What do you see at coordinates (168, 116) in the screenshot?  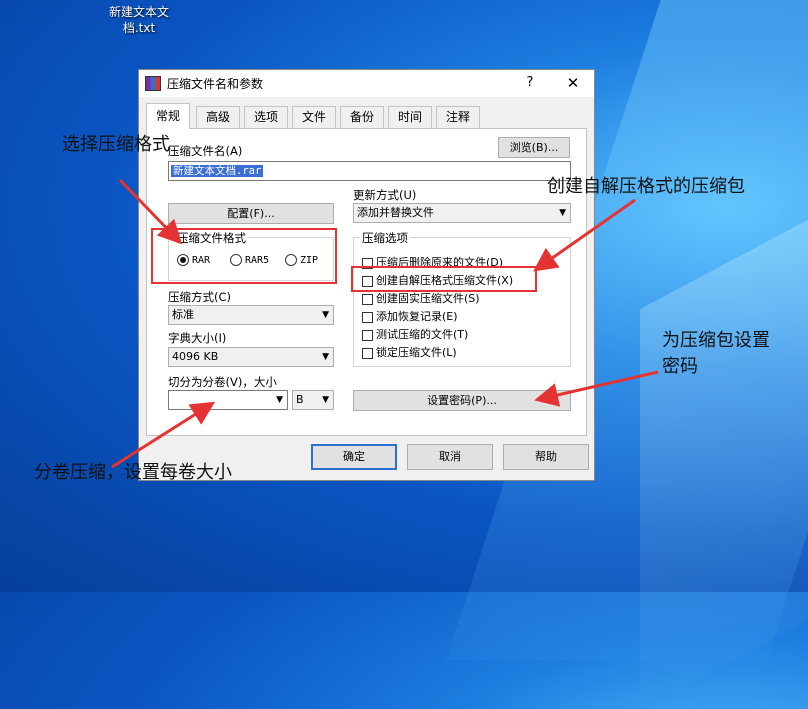 I see `tab-general: 常规` at bounding box center [168, 116].